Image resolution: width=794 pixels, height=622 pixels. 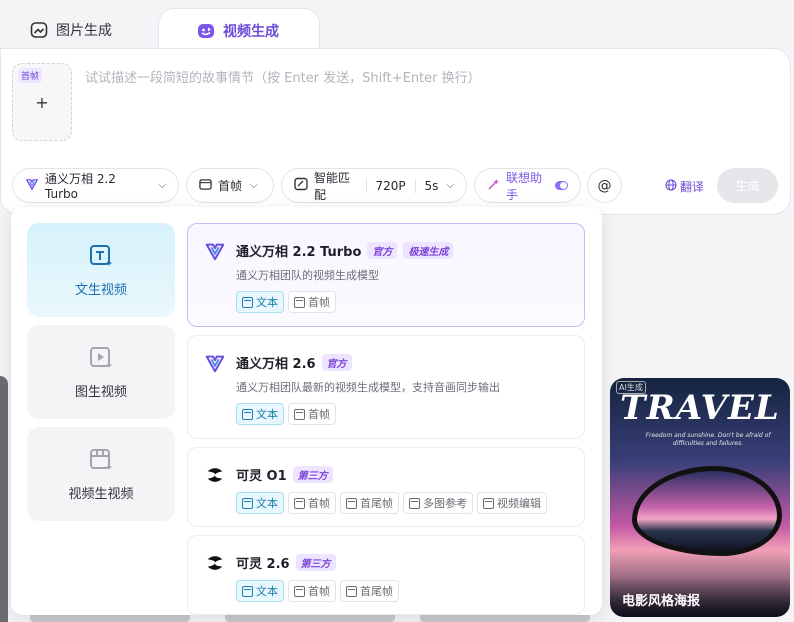 I want to click on capability-label: 首尾帧, so click(x=376, y=503).